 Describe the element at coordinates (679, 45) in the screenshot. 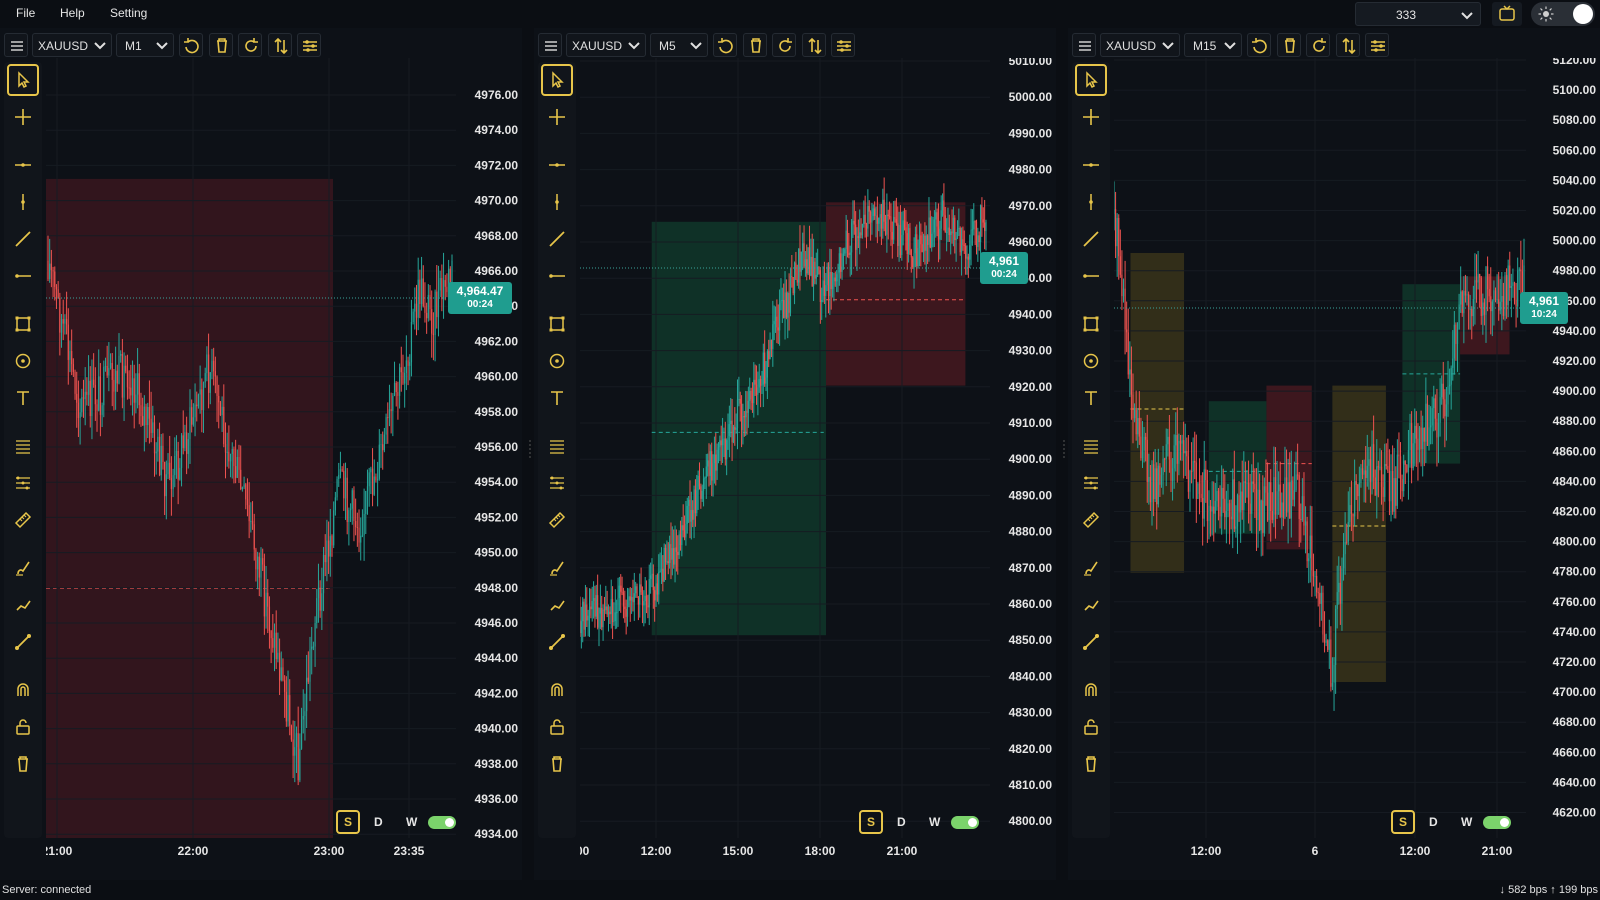

I see `timeframe-select: M5` at that location.